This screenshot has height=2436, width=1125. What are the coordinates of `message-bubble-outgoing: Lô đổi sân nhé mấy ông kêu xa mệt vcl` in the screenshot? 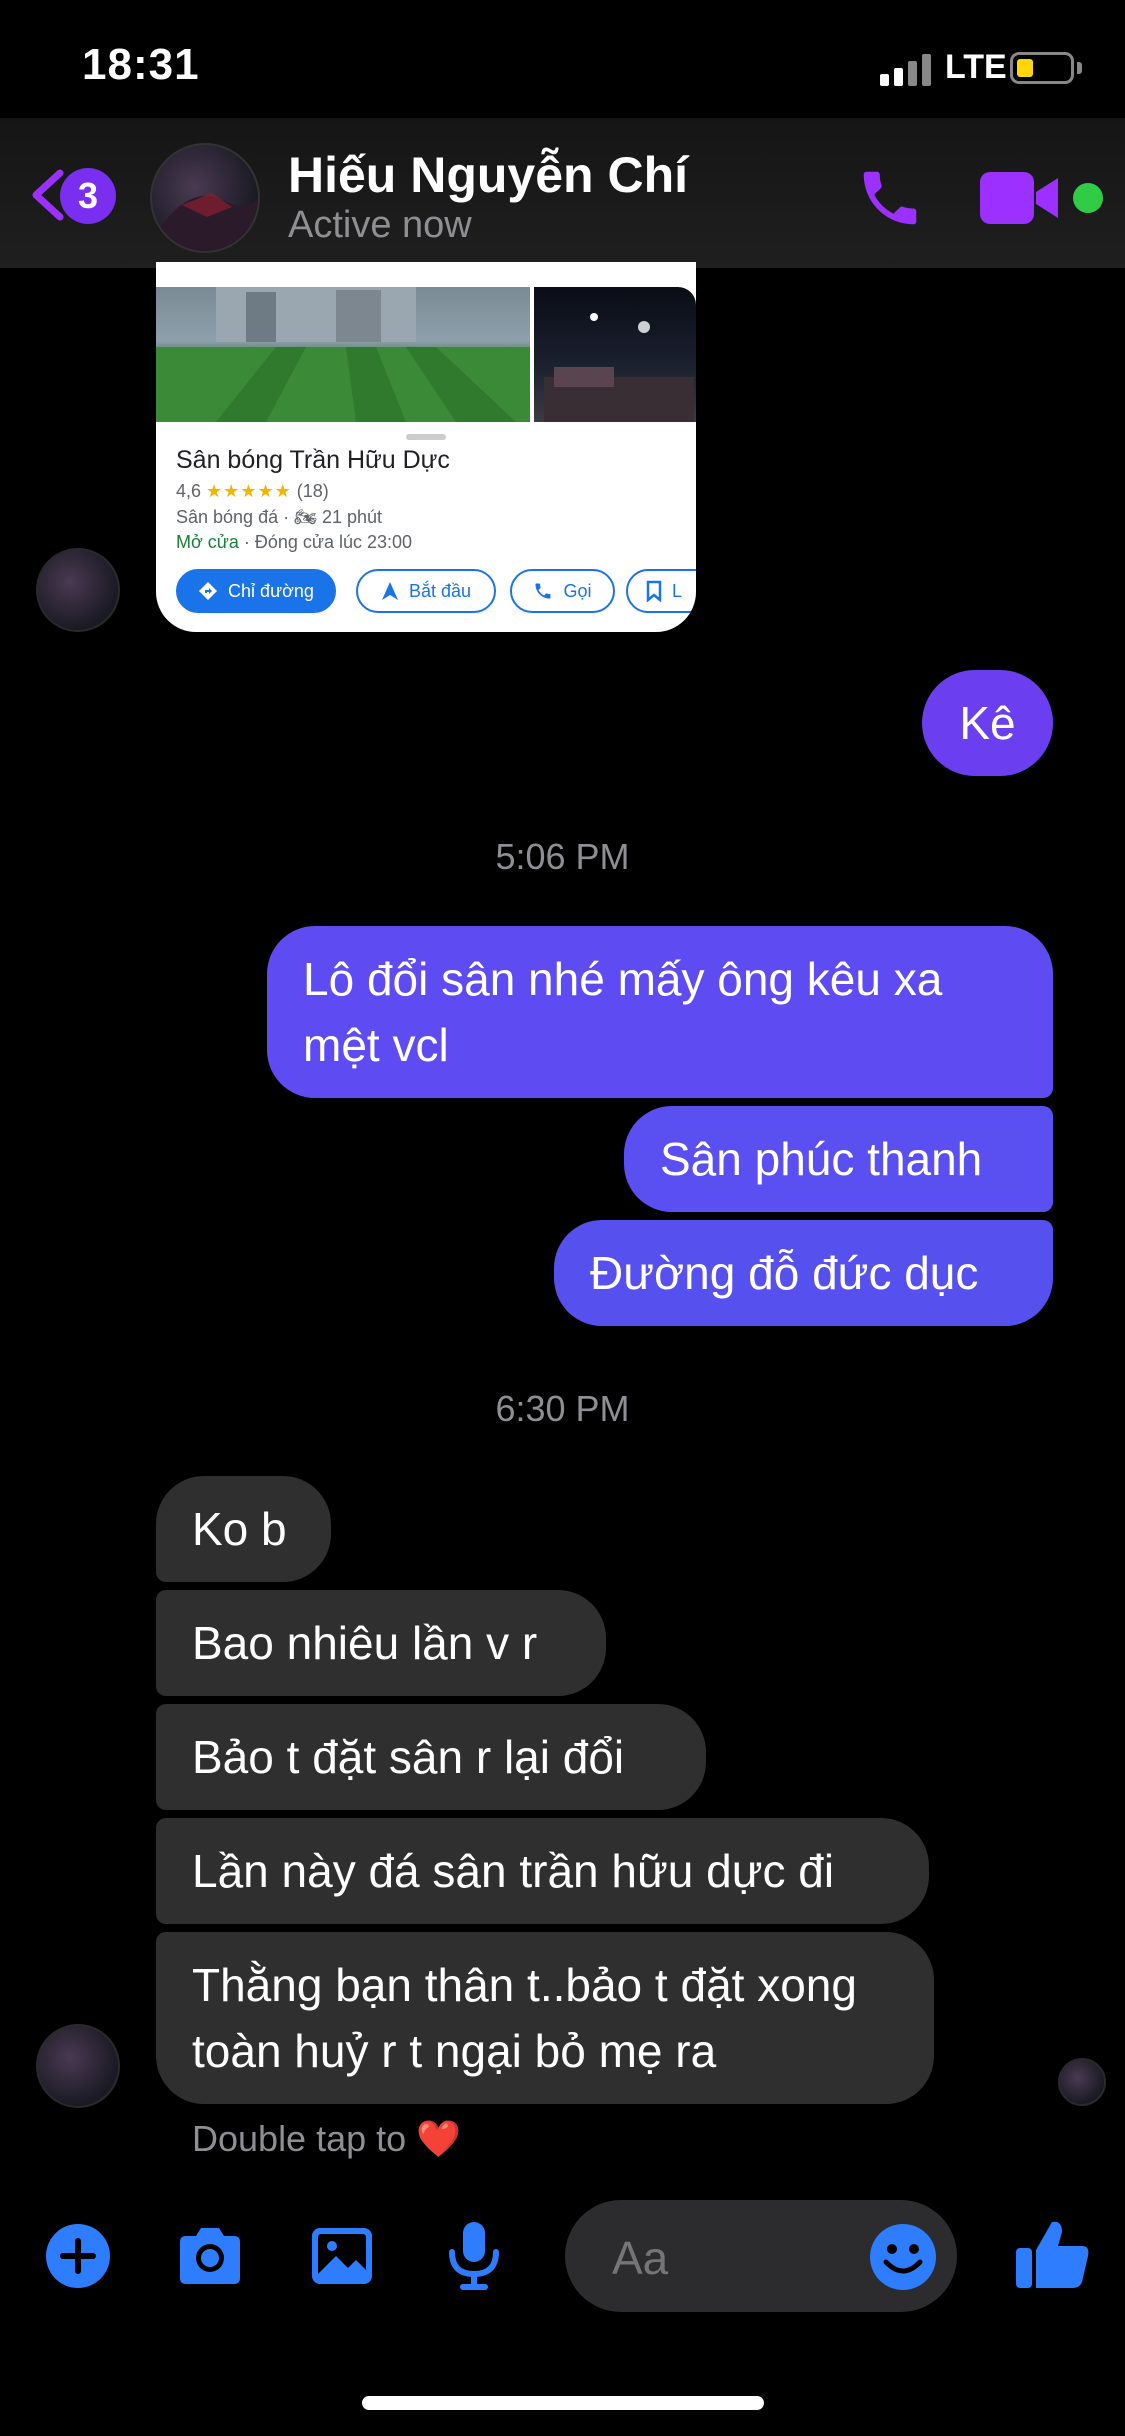 It's located at (660, 1012).